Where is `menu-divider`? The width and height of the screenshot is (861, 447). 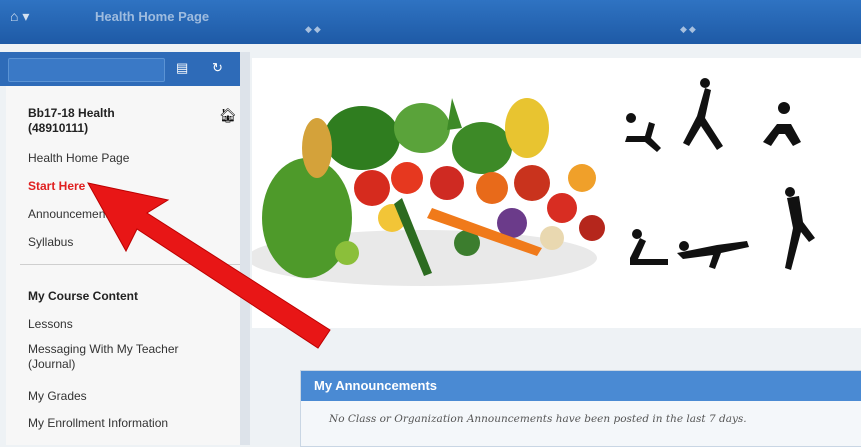 menu-divider is located at coordinates (130, 264).